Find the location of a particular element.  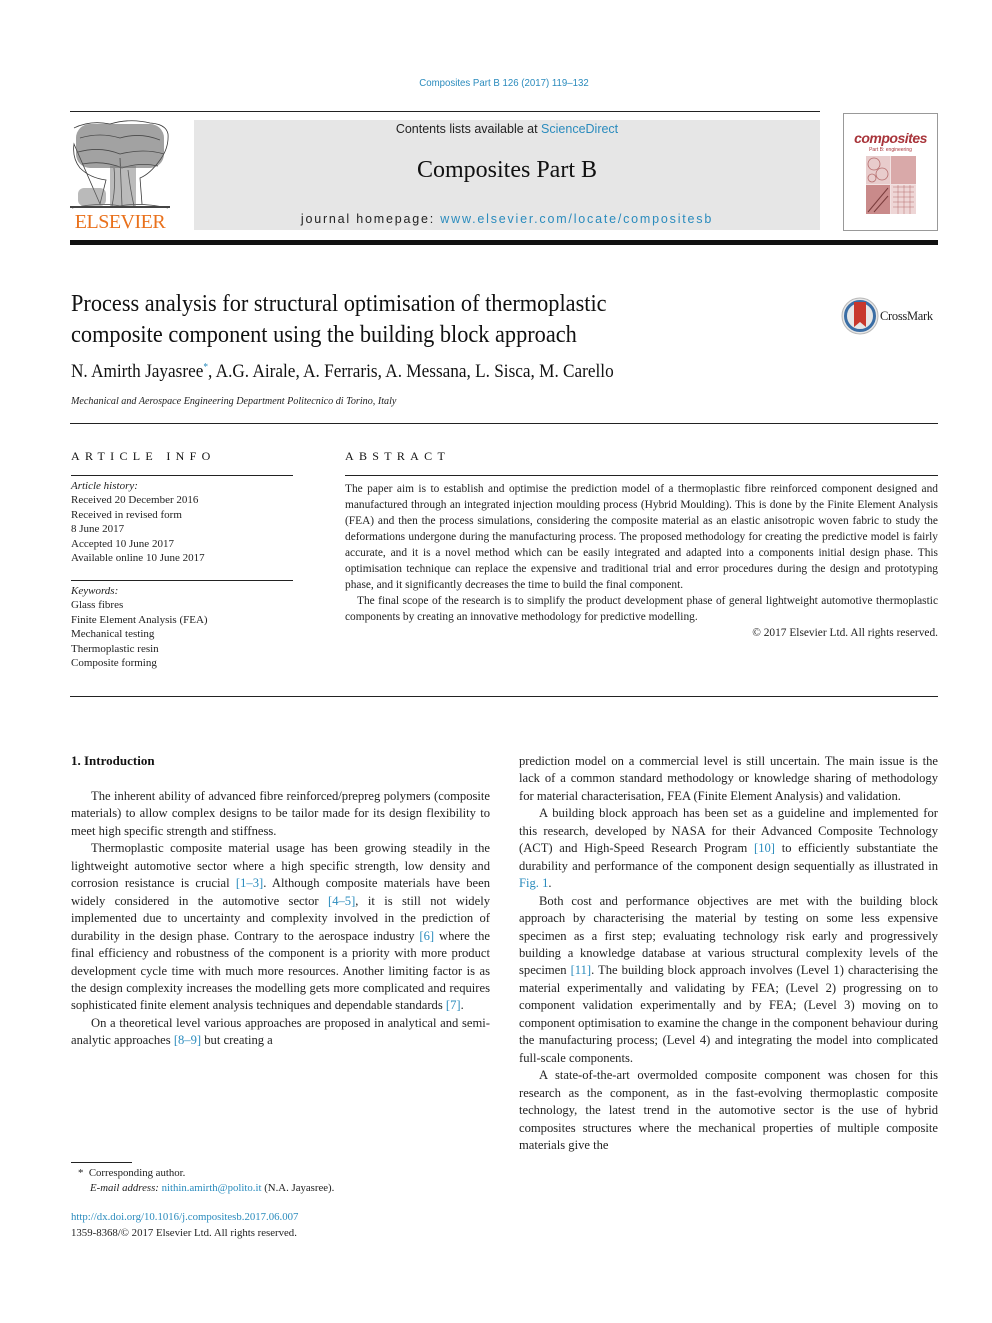

reference-link: [6] is located at coordinates (426, 936).